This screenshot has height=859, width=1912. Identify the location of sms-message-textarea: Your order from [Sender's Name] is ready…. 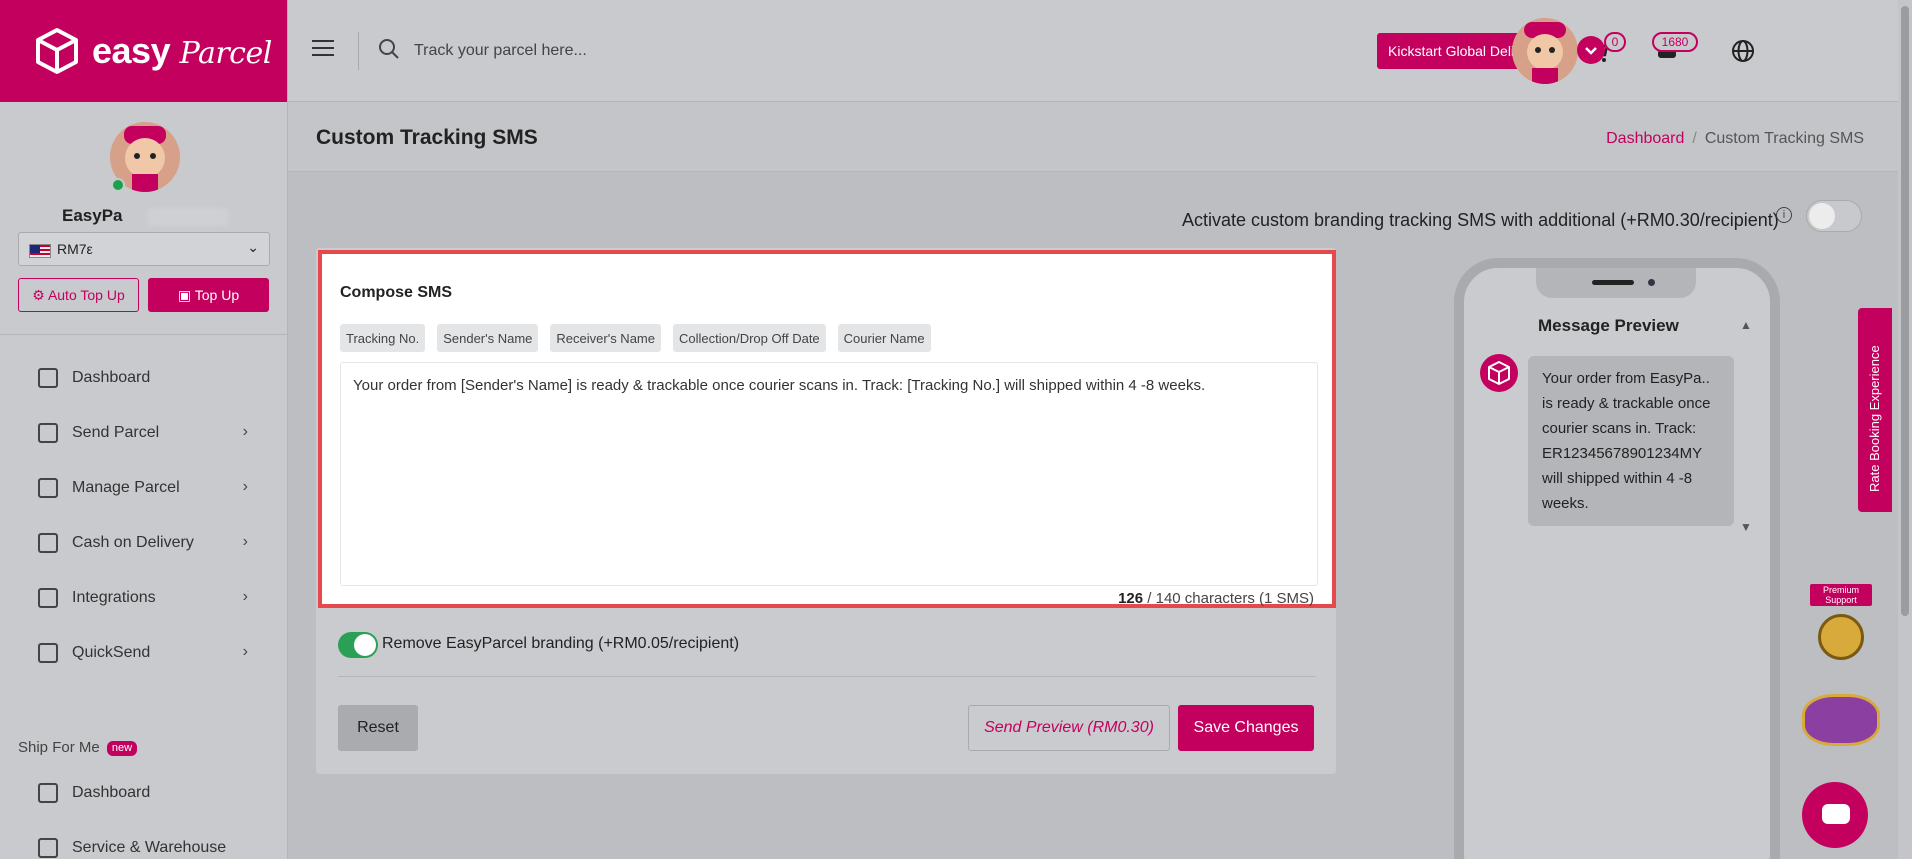
(829, 474).